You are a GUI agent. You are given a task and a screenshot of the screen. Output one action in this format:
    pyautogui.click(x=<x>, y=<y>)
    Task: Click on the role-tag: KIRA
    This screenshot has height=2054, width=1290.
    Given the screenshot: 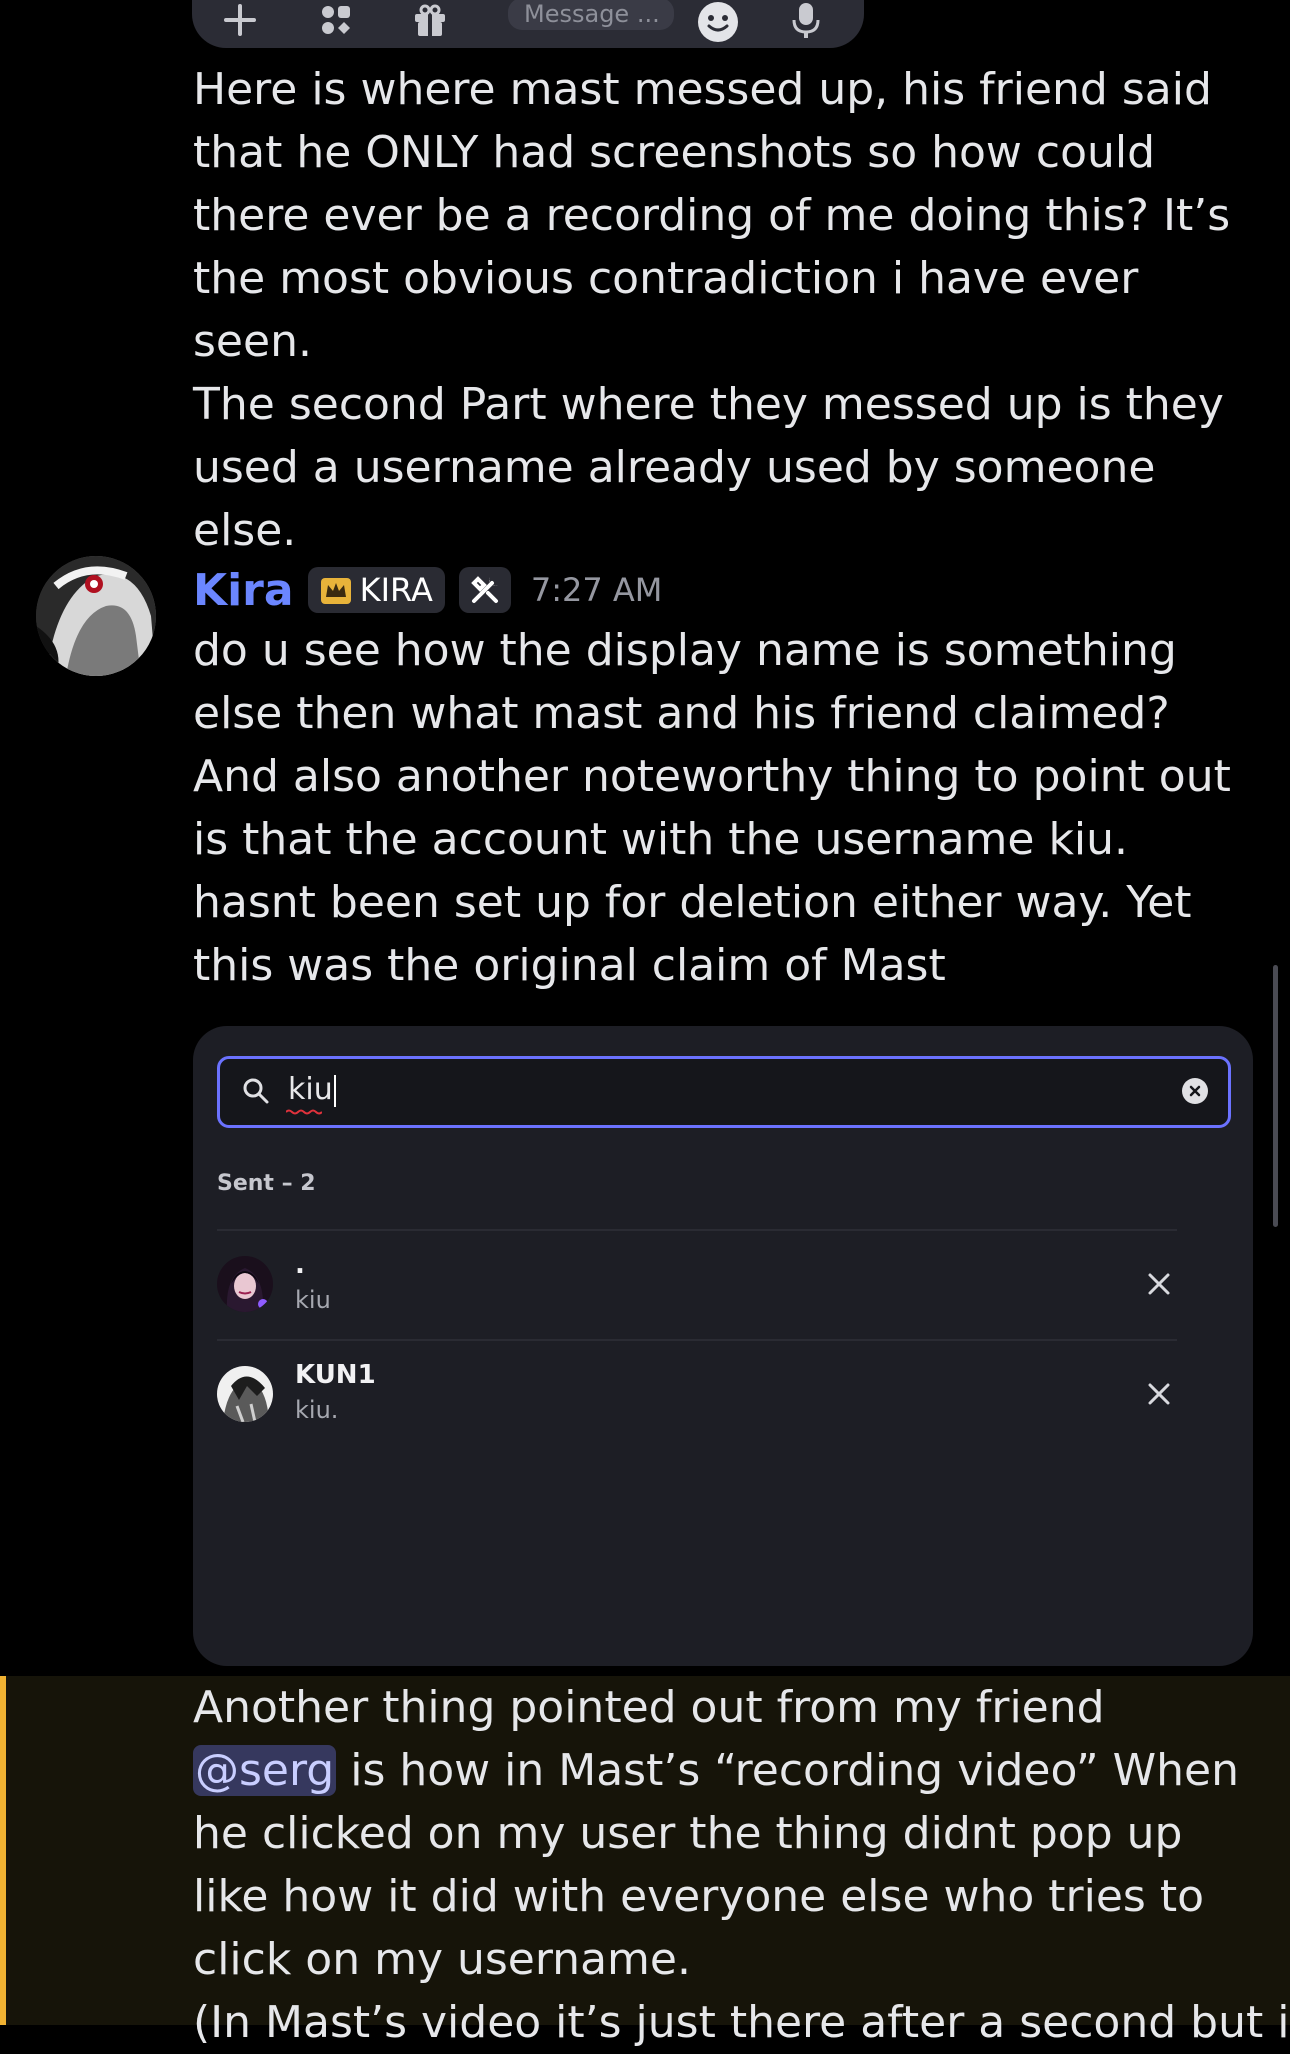 What is the action you would take?
    pyautogui.click(x=376, y=590)
    